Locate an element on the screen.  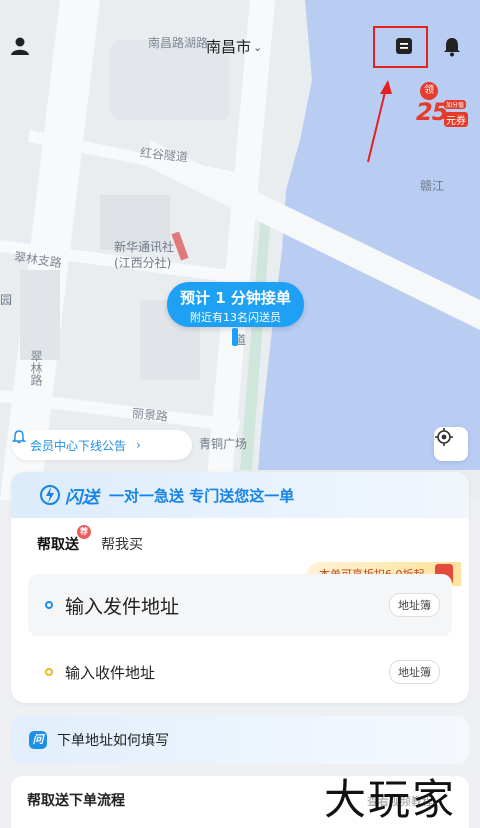
watermark: 大玩家 is located at coordinates (390, 799).